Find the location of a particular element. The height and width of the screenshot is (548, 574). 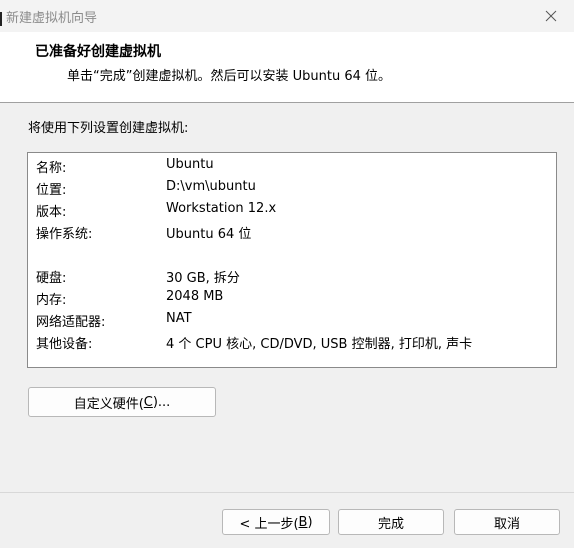

title-bar: 新建虚拟机向导 is located at coordinates (287, 16).